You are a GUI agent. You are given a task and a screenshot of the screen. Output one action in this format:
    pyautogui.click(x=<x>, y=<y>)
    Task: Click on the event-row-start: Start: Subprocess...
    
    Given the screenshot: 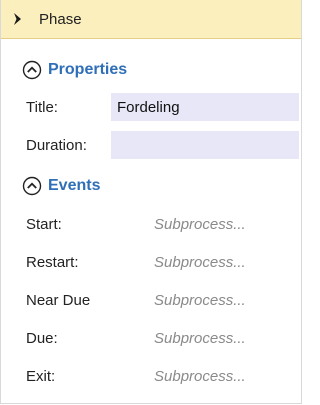 What is the action you would take?
    pyautogui.click(x=163, y=224)
    